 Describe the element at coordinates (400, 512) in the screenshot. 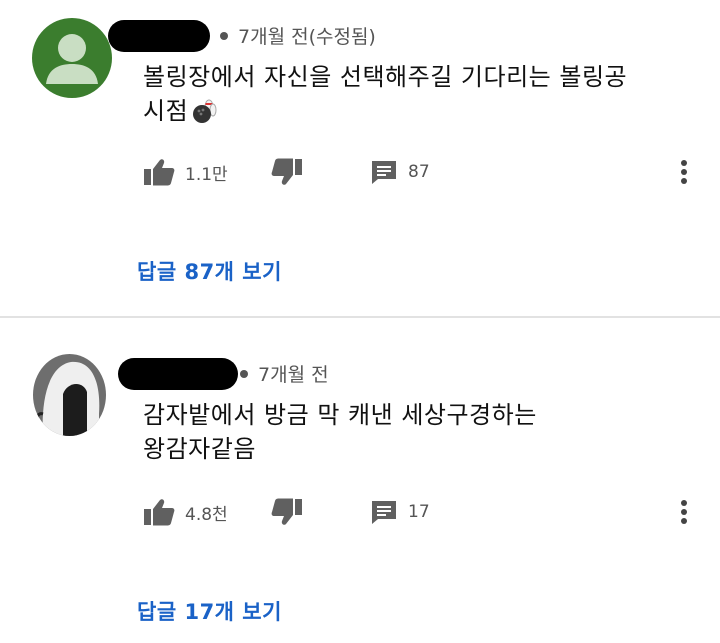

I see `reply-button: 17` at that location.